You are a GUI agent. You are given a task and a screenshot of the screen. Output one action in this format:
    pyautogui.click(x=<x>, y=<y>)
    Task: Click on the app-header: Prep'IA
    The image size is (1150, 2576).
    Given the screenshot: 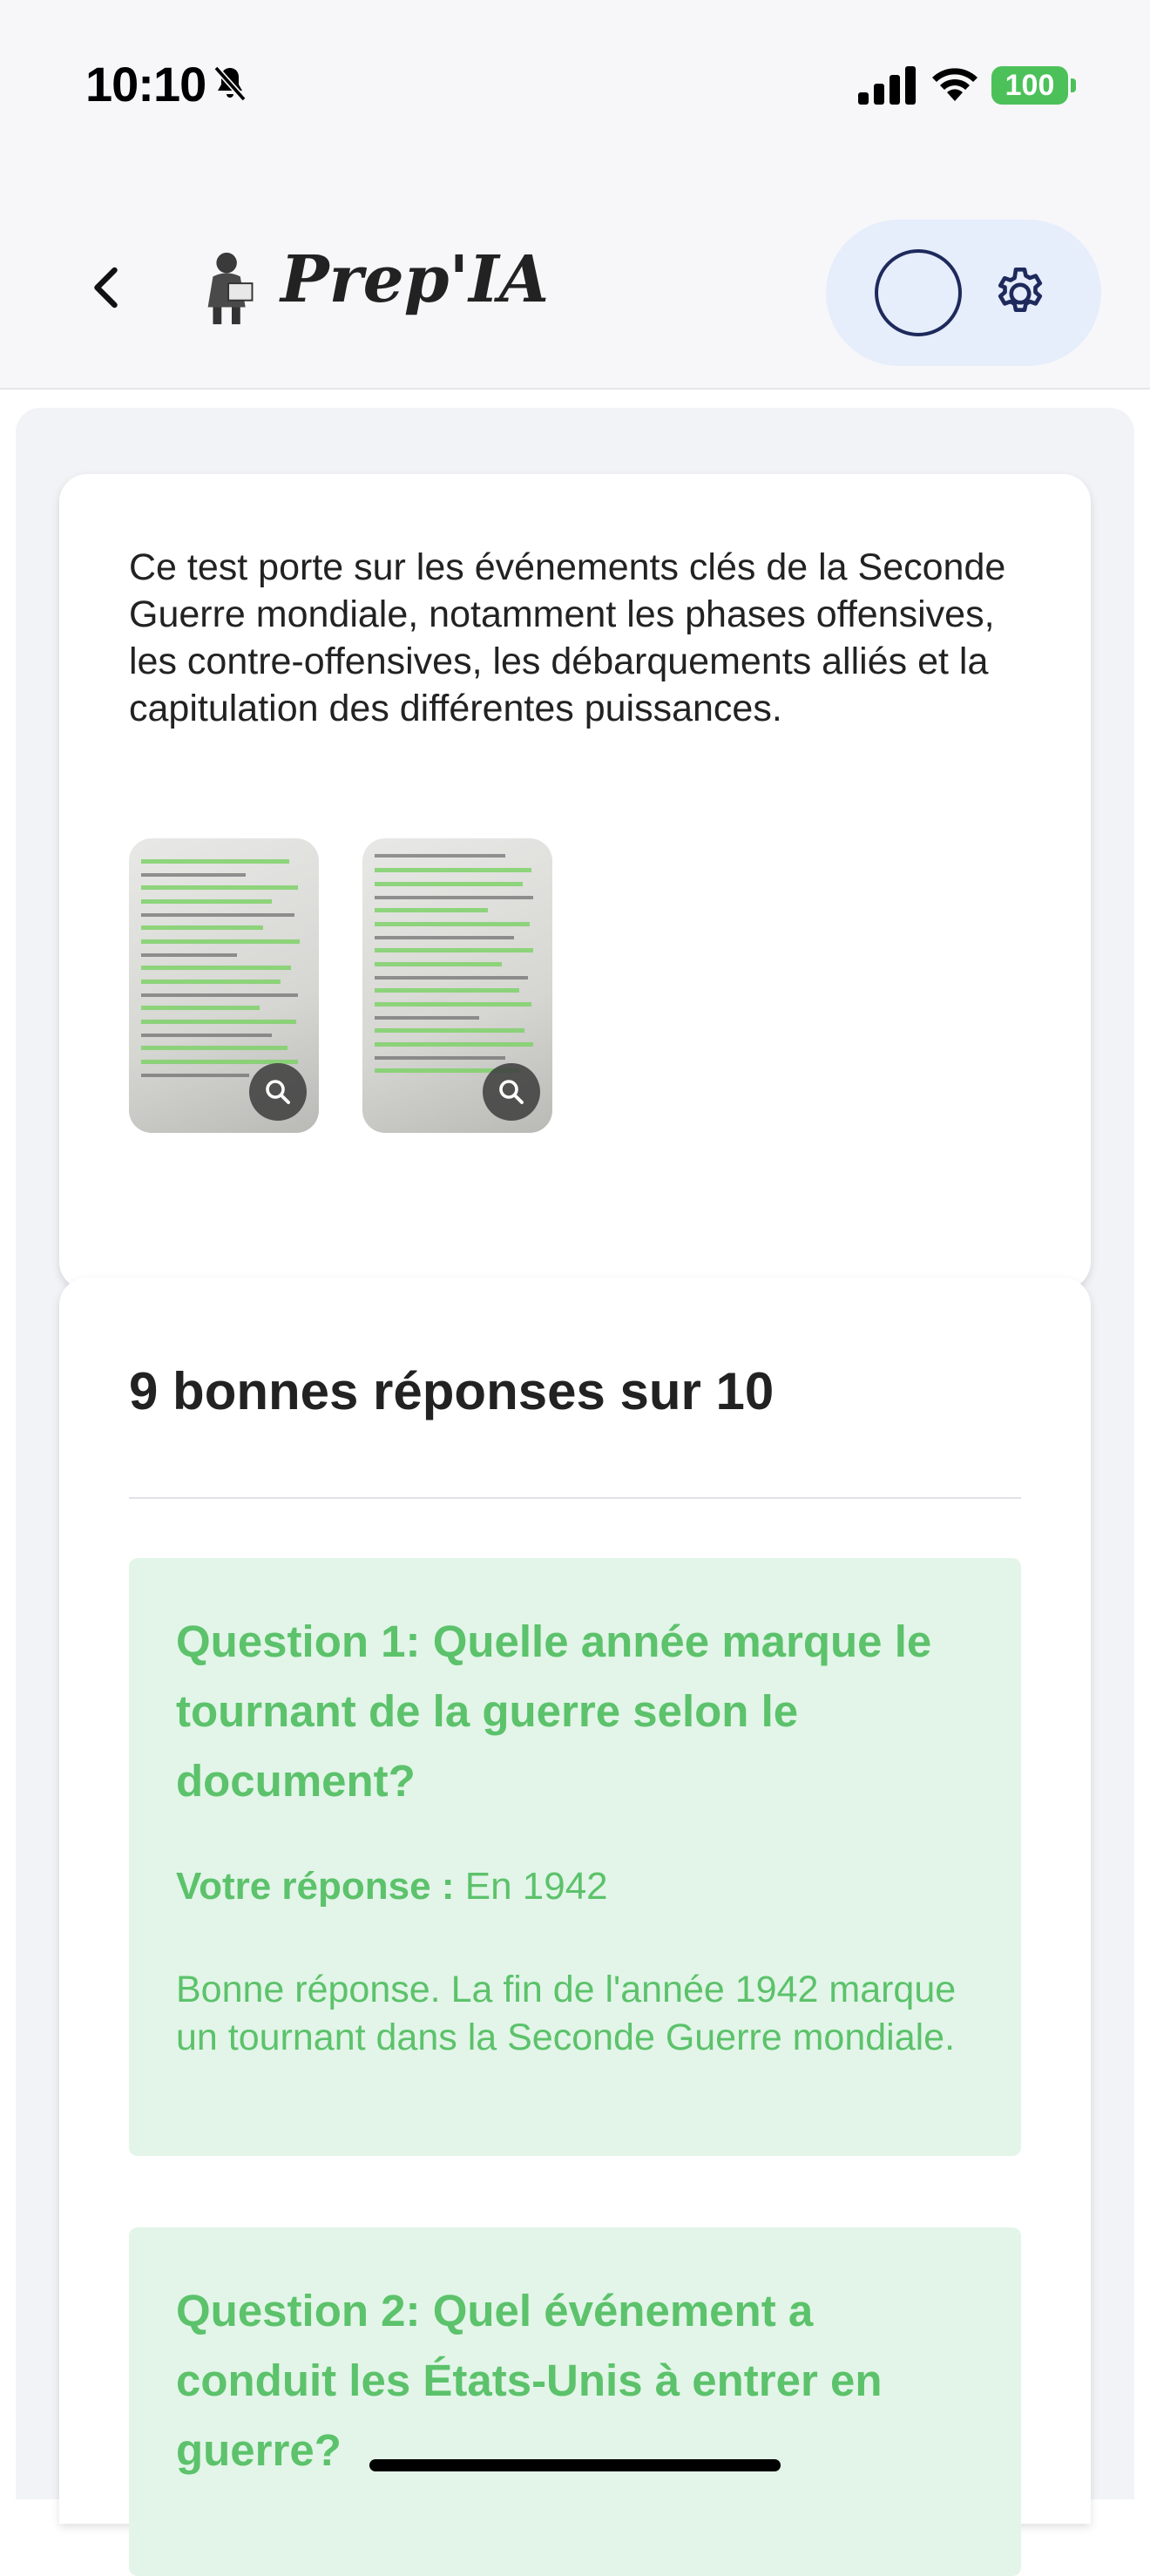 What is the action you would take?
    pyautogui.click(x=575, y=278)
    